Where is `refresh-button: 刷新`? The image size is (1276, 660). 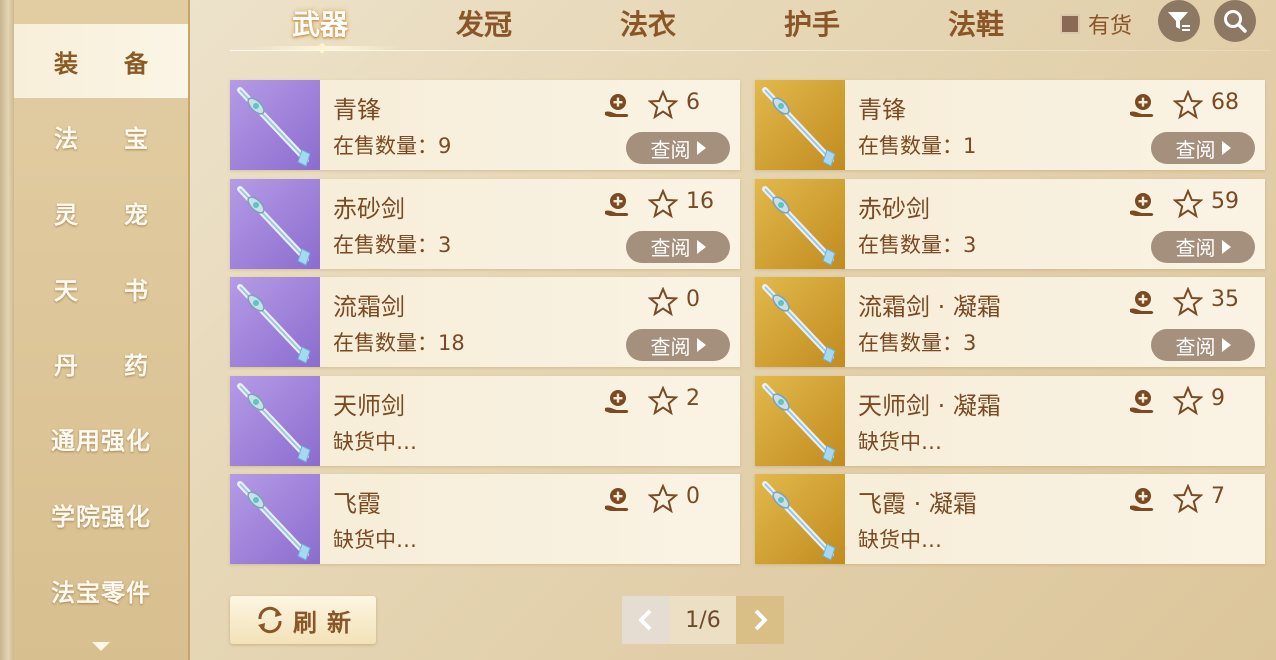
refresh-button: 刷新 is located at coordinates (303, 620).